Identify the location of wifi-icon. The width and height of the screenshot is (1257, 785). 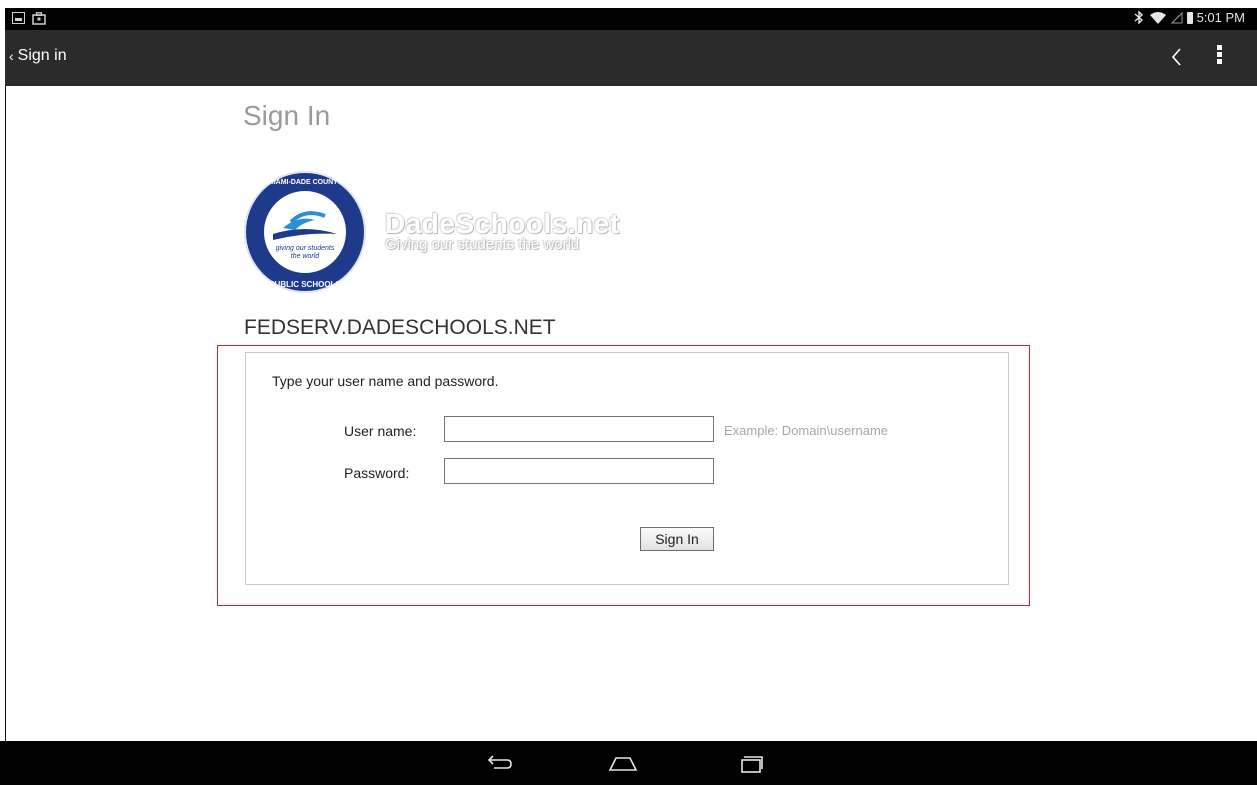
(1157, 18).